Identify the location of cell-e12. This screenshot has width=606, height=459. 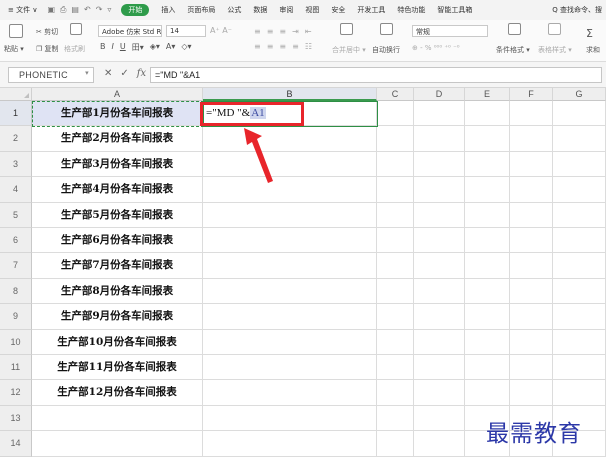
(487, 393).